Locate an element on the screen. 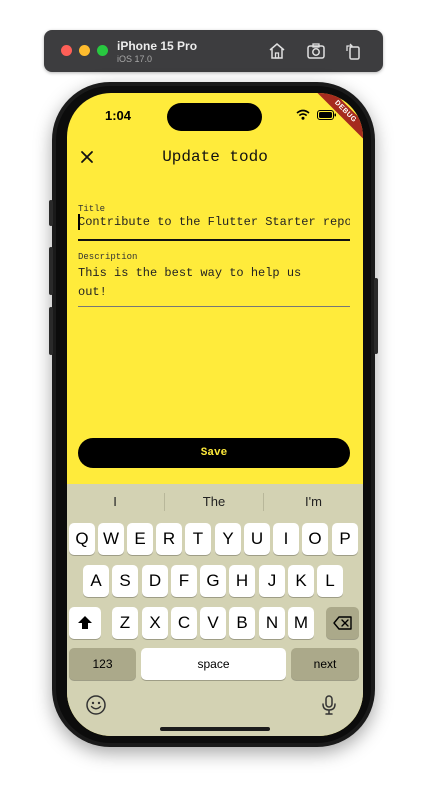  key-u: U is located at coordinates (257, 539).